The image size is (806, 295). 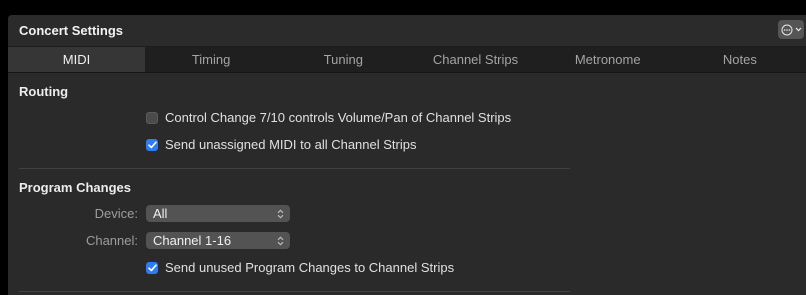 What do you see at coordinates (76, 59) in the screenshot?
I see `tab-midi: MIDI` at bounding box center [76, 59].